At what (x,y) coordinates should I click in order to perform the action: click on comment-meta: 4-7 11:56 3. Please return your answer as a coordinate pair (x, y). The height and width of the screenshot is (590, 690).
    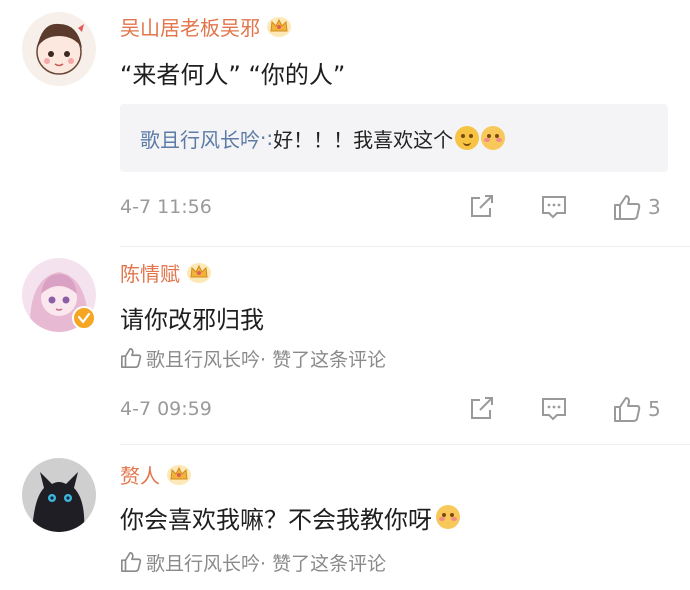
    Looking at the image, I should click on (400, 207).